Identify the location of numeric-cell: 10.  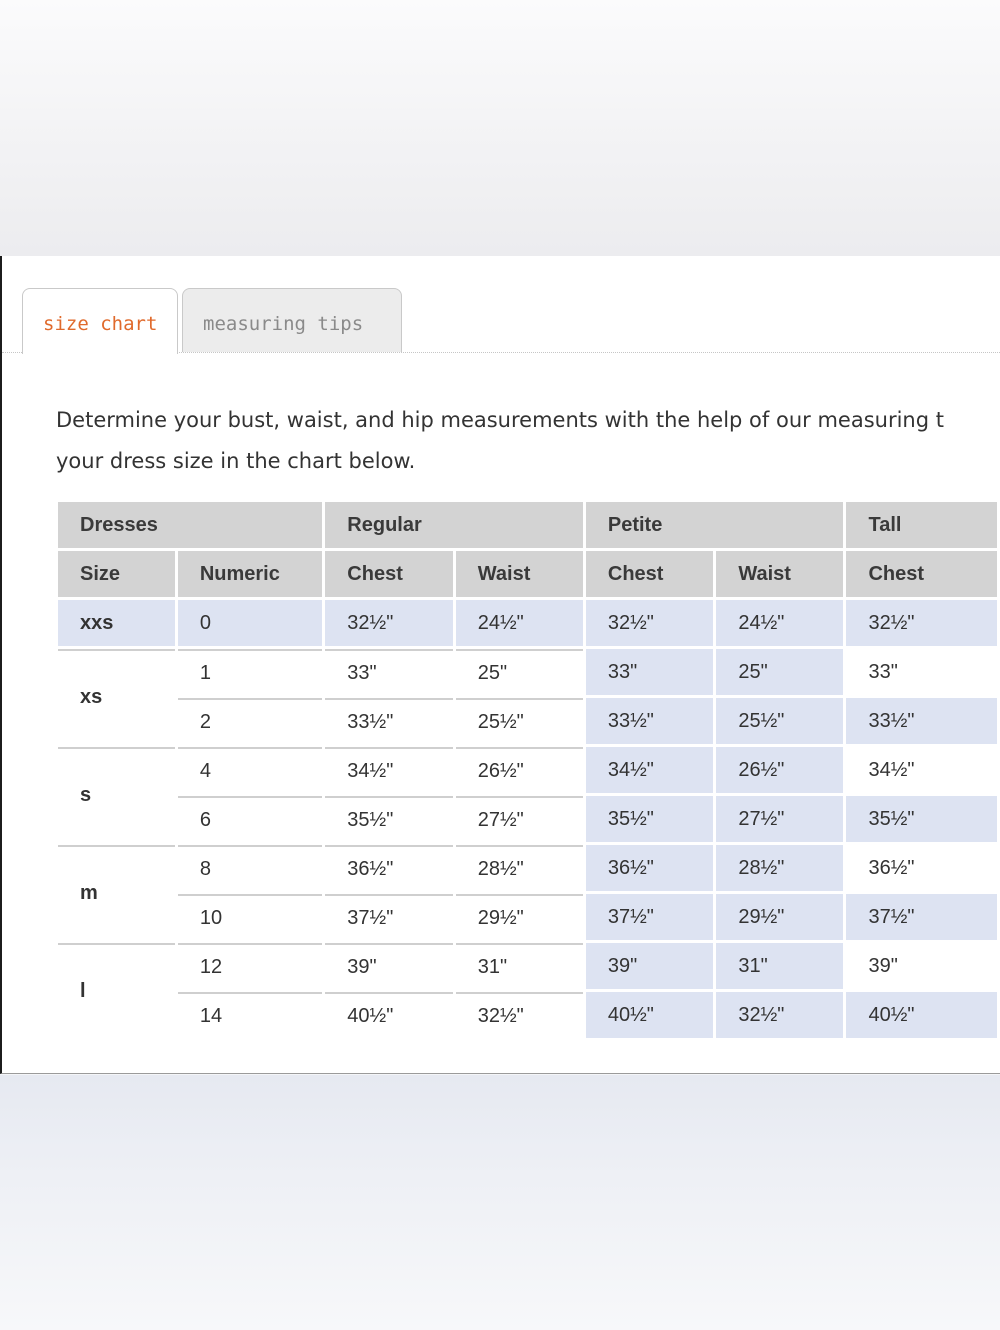
(250, 917).